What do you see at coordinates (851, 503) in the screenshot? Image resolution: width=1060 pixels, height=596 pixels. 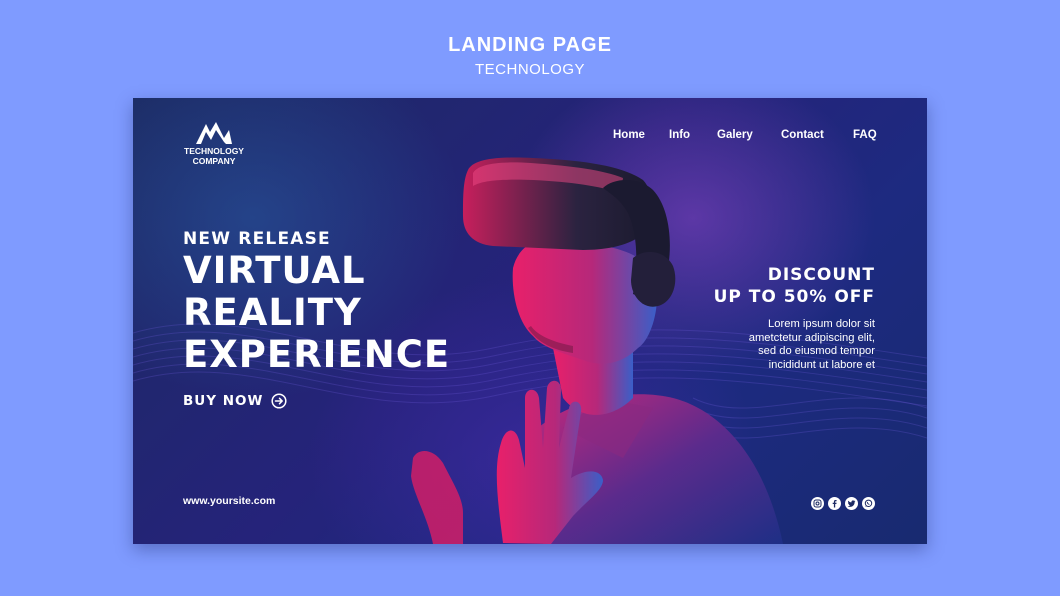 I see `twitter-icon` at bounding box center [851, 503].